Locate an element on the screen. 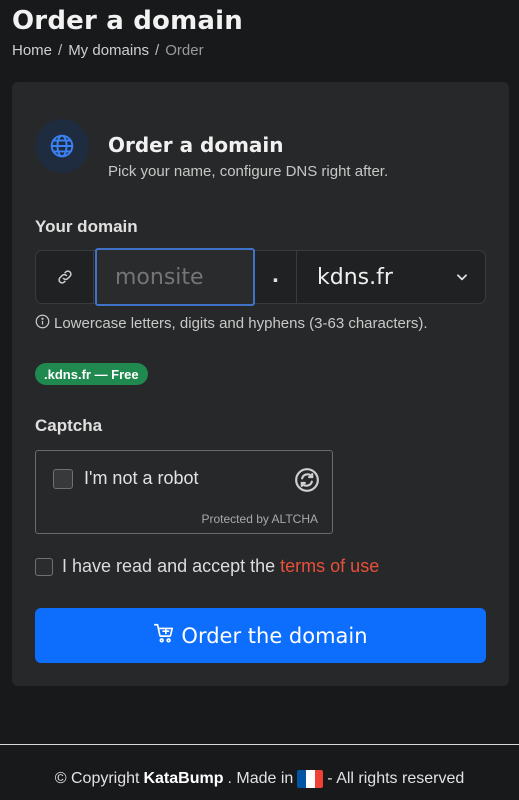 Image resolution: width=519 pixels, height=800 pixels. footer-brand: KataBump is located at coordinates (183, 779).